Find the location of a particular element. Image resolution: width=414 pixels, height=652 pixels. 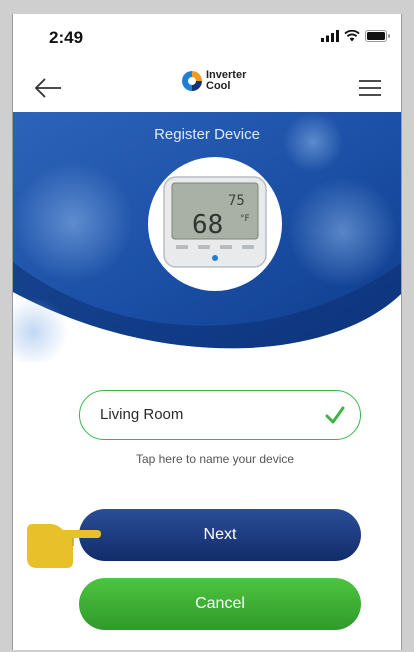

next-button: Next is located at coordinates (220, 535).